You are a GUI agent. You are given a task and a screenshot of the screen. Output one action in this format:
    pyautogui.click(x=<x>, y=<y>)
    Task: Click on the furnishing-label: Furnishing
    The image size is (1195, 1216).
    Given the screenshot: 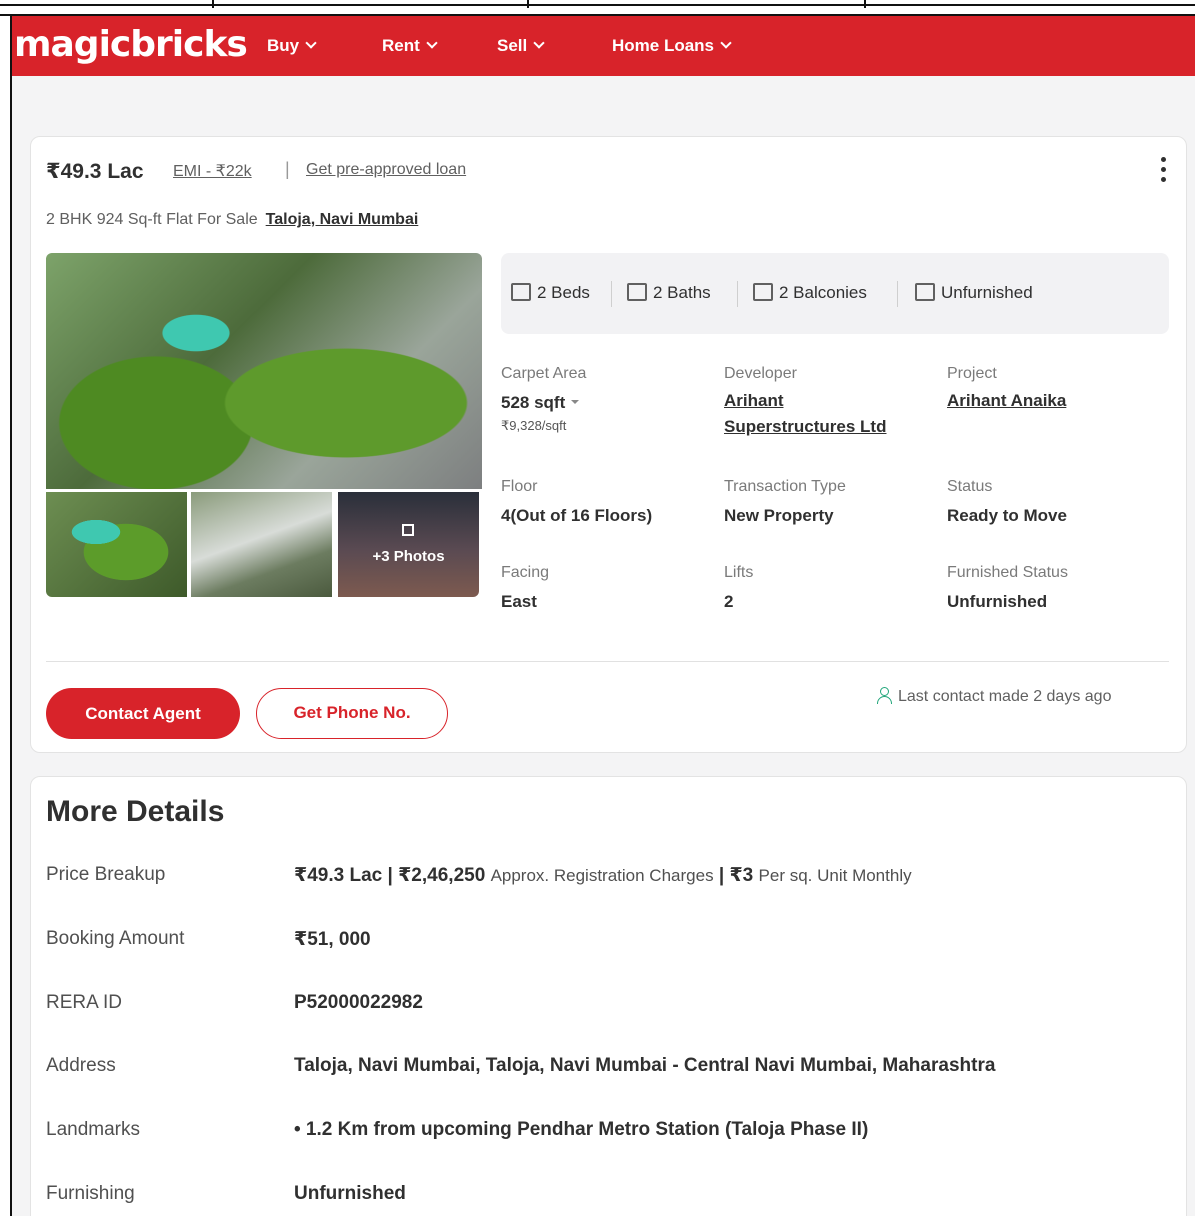 What is the action you would take?
    pyautogui.click(x=90, y=1193)
    